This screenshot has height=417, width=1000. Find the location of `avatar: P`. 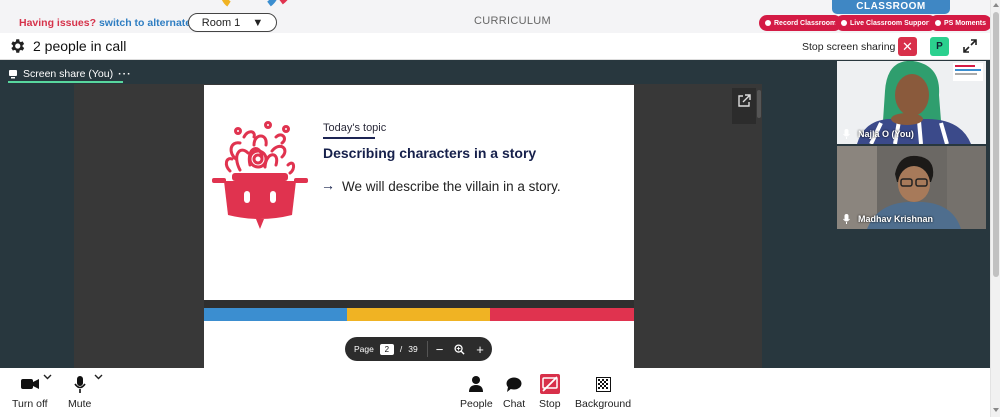

avatar: P is located at coordinates (939, 46).